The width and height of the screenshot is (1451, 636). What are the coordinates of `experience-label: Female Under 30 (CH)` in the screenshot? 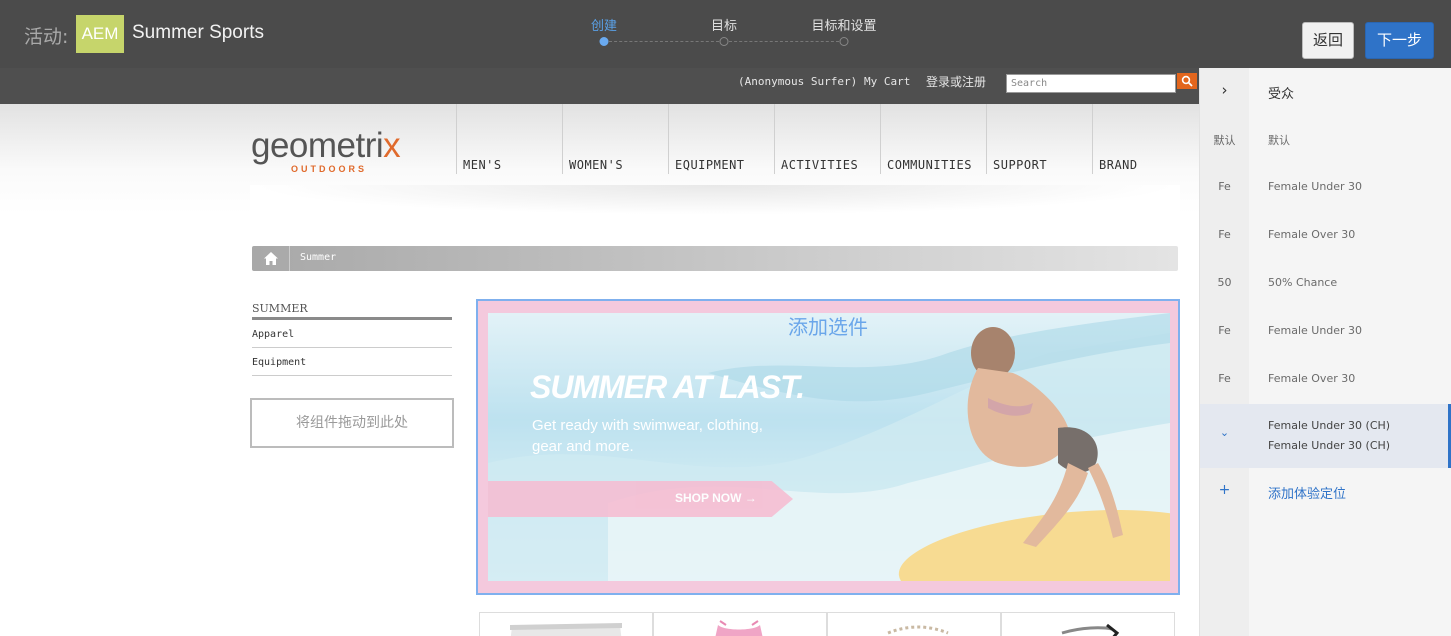 It's located at (1329, 425).